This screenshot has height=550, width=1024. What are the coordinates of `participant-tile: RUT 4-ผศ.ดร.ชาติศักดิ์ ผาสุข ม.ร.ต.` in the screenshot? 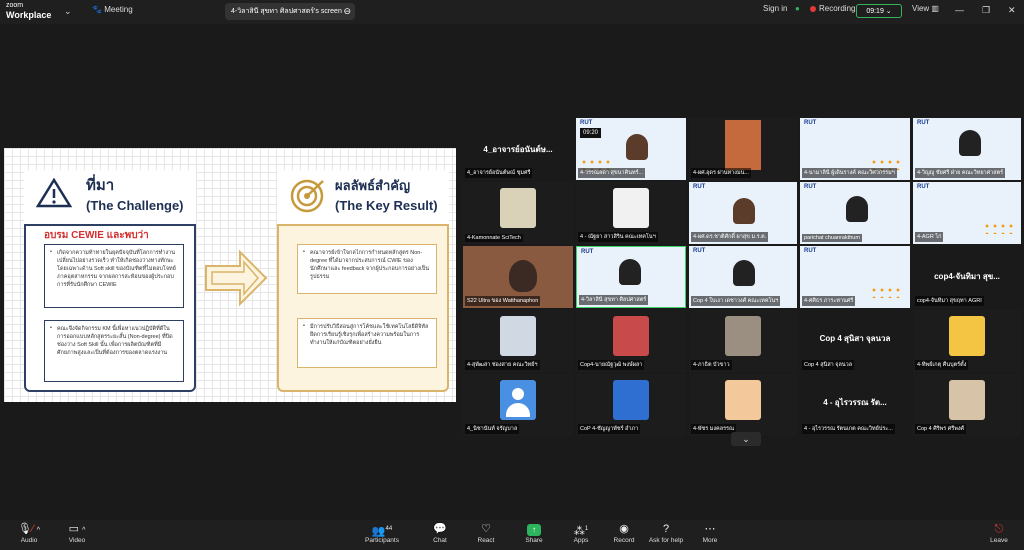 It's located at (743, 213).